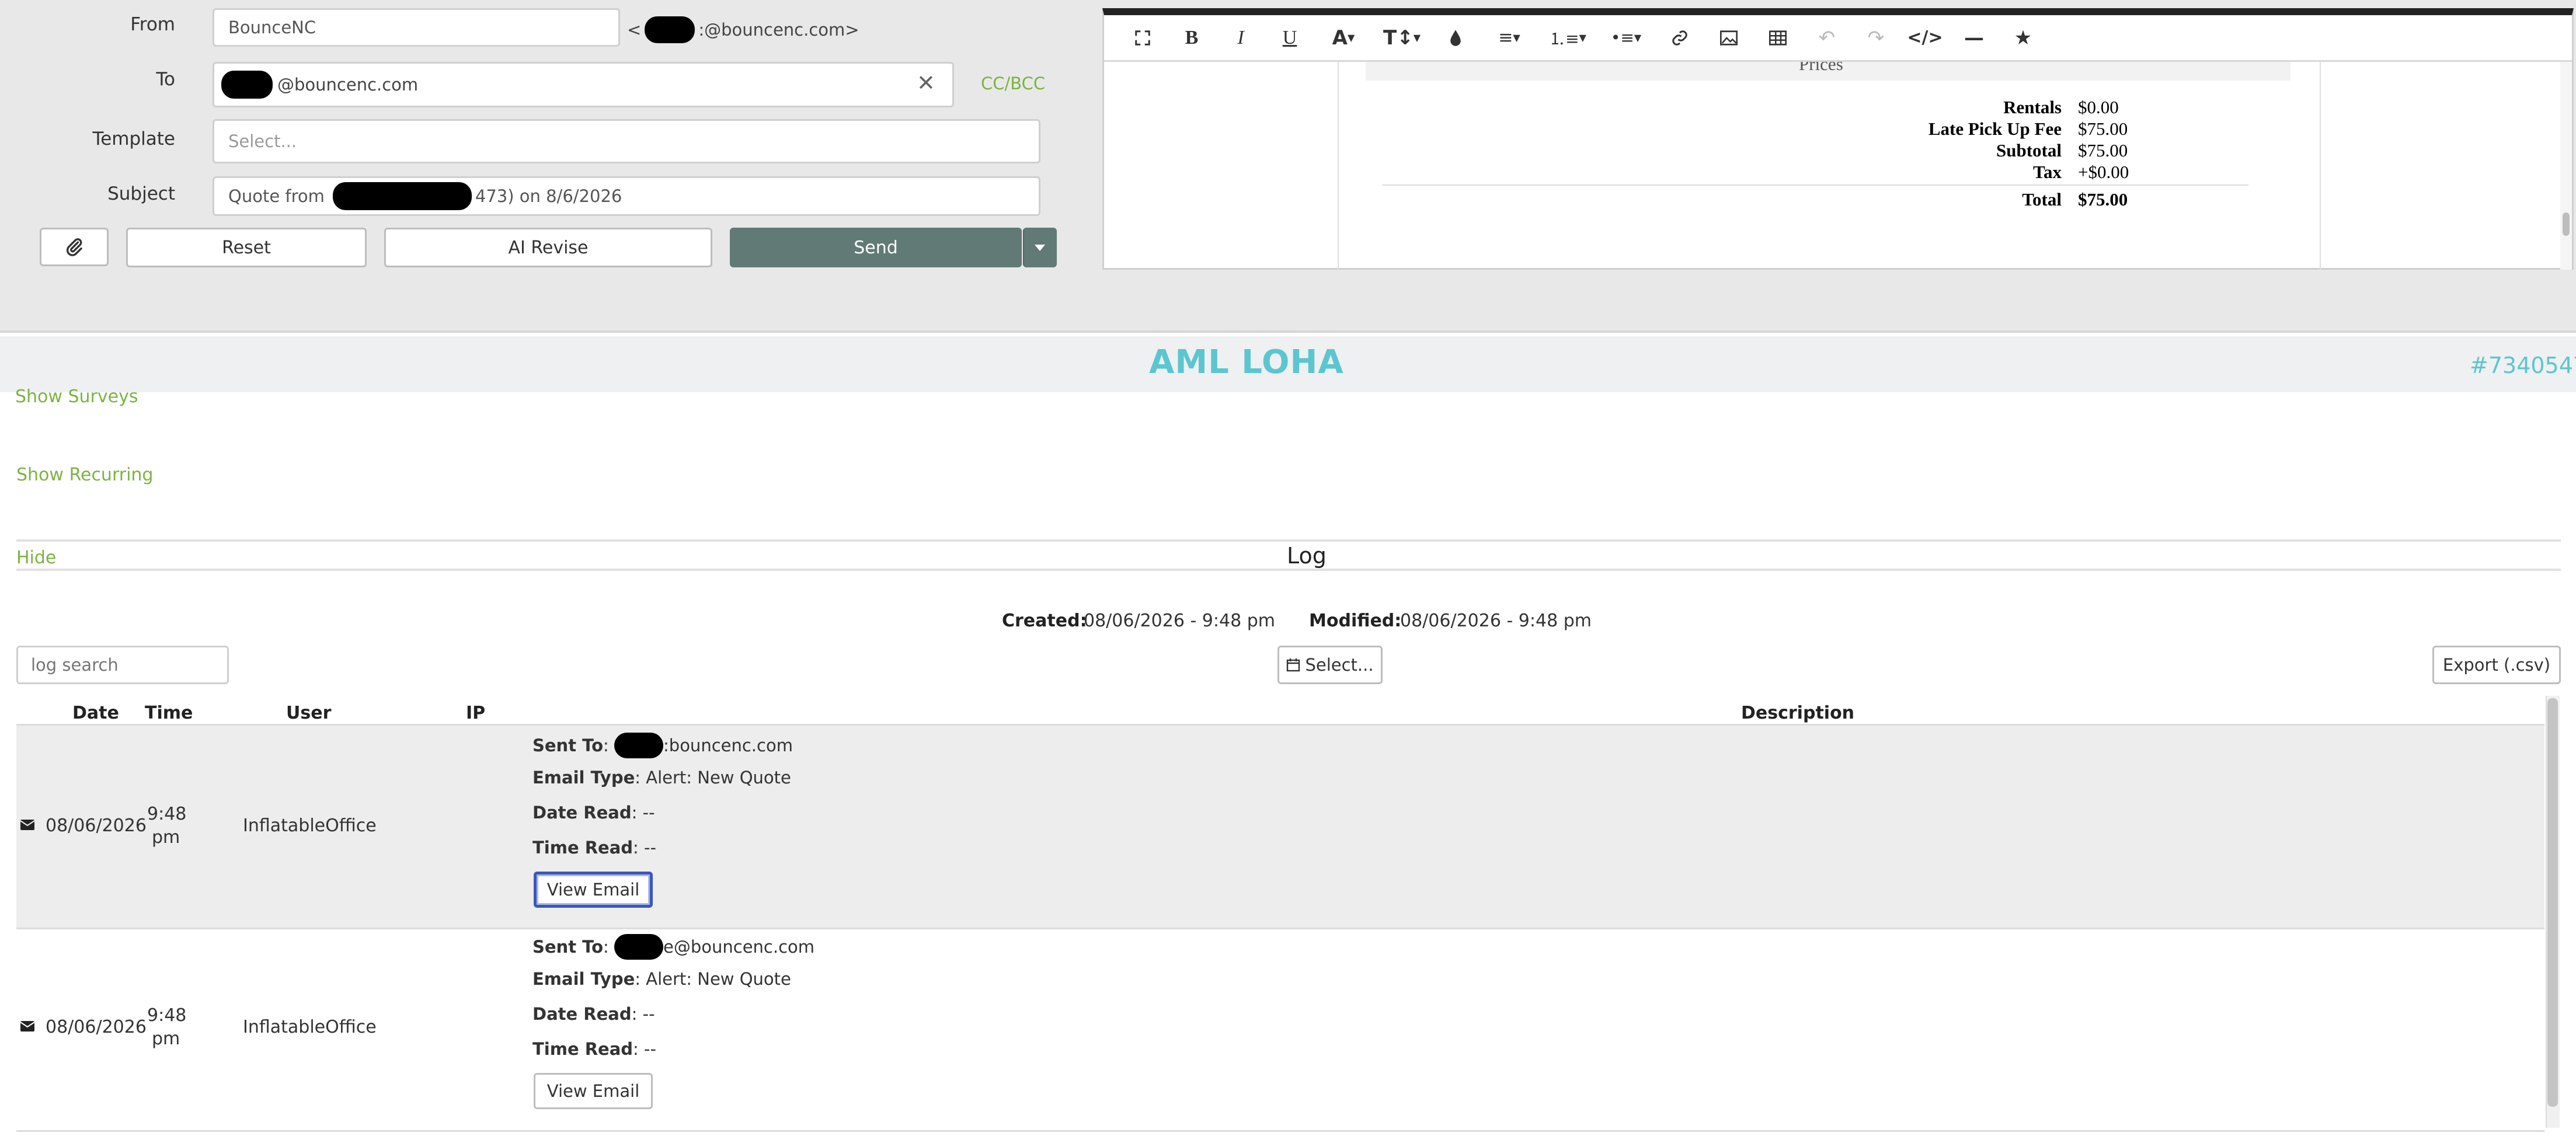  What do you see at coordinates (644, 1049) in the screenshot?
I see `time-read-value: : --` at bounding box center [644, 1049].